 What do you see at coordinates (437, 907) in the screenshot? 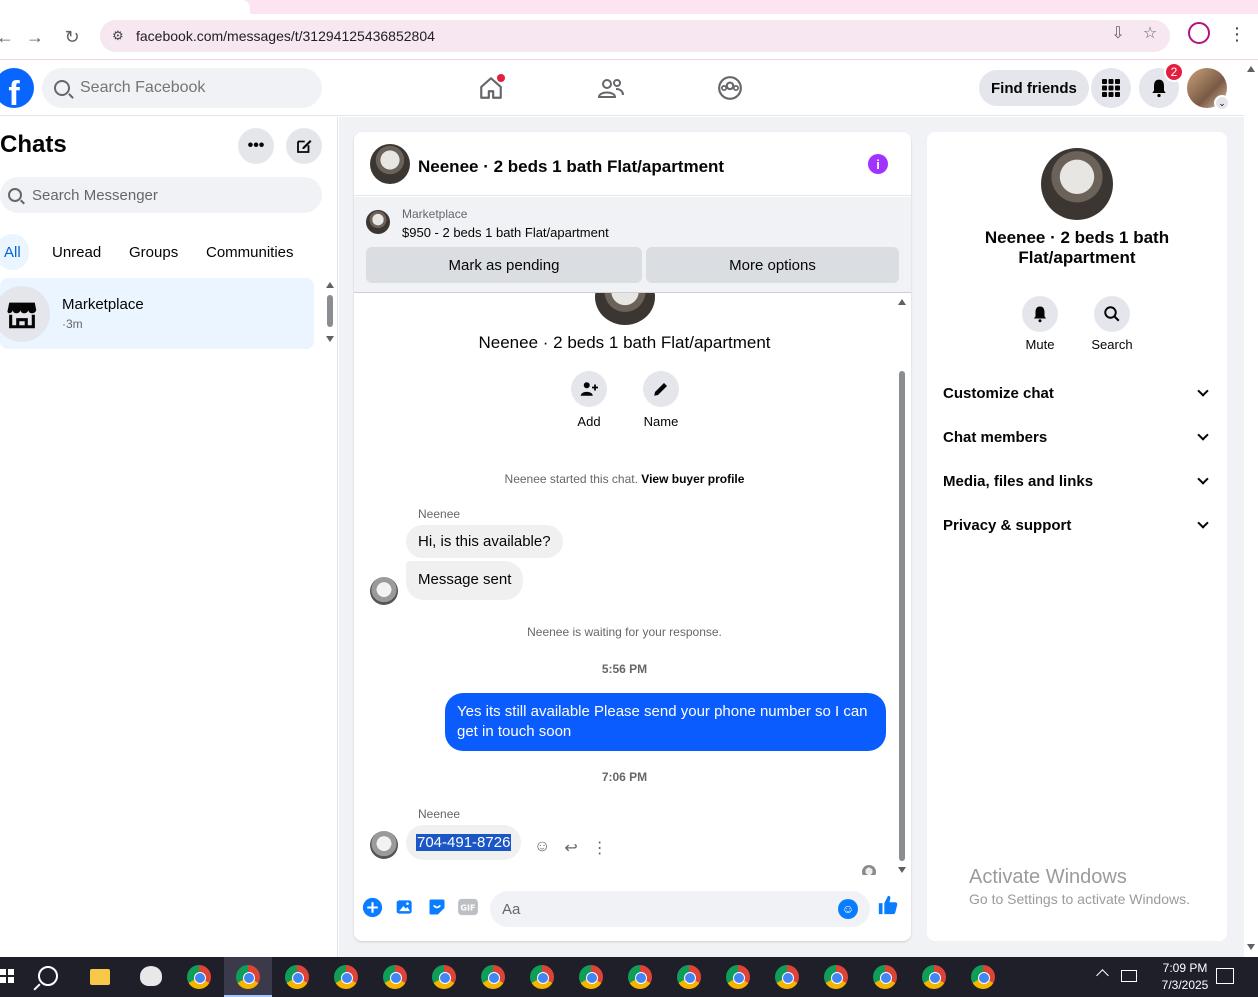
I see `sticker-icon` at bounding box center [437, 907].